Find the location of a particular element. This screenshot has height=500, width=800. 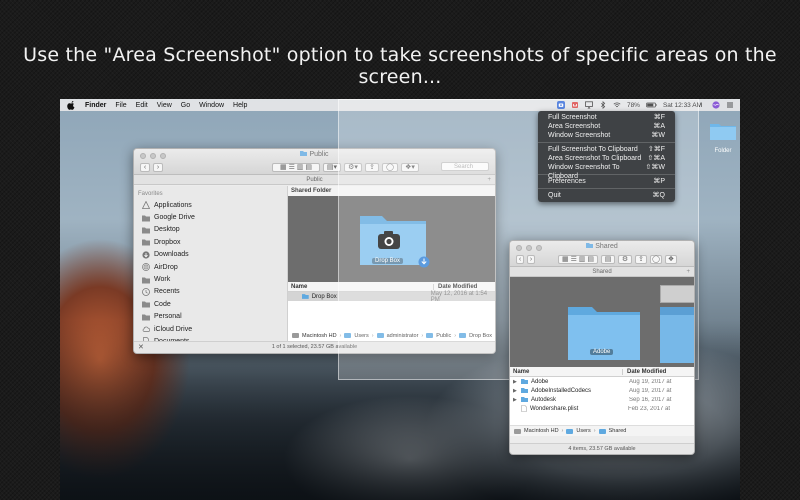

sidebar-item-recents: Recents is located at coordinates (210, 292).